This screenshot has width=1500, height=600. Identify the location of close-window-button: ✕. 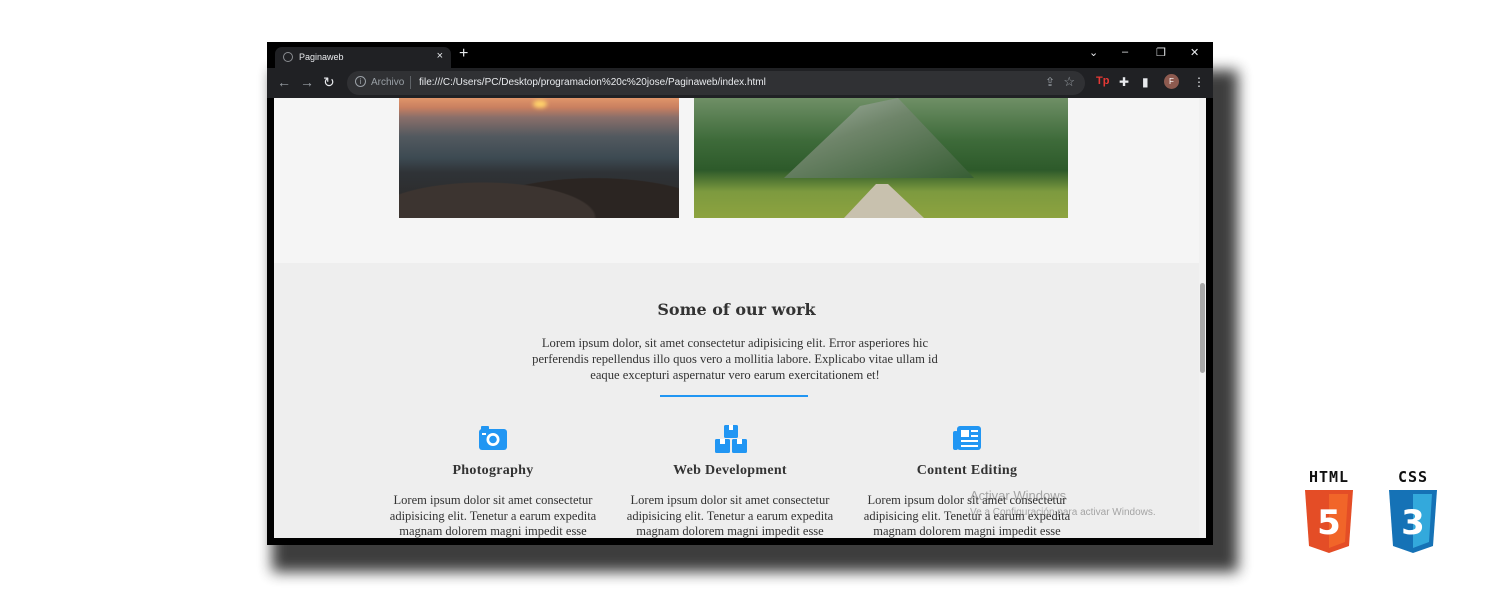
(1194, 52).